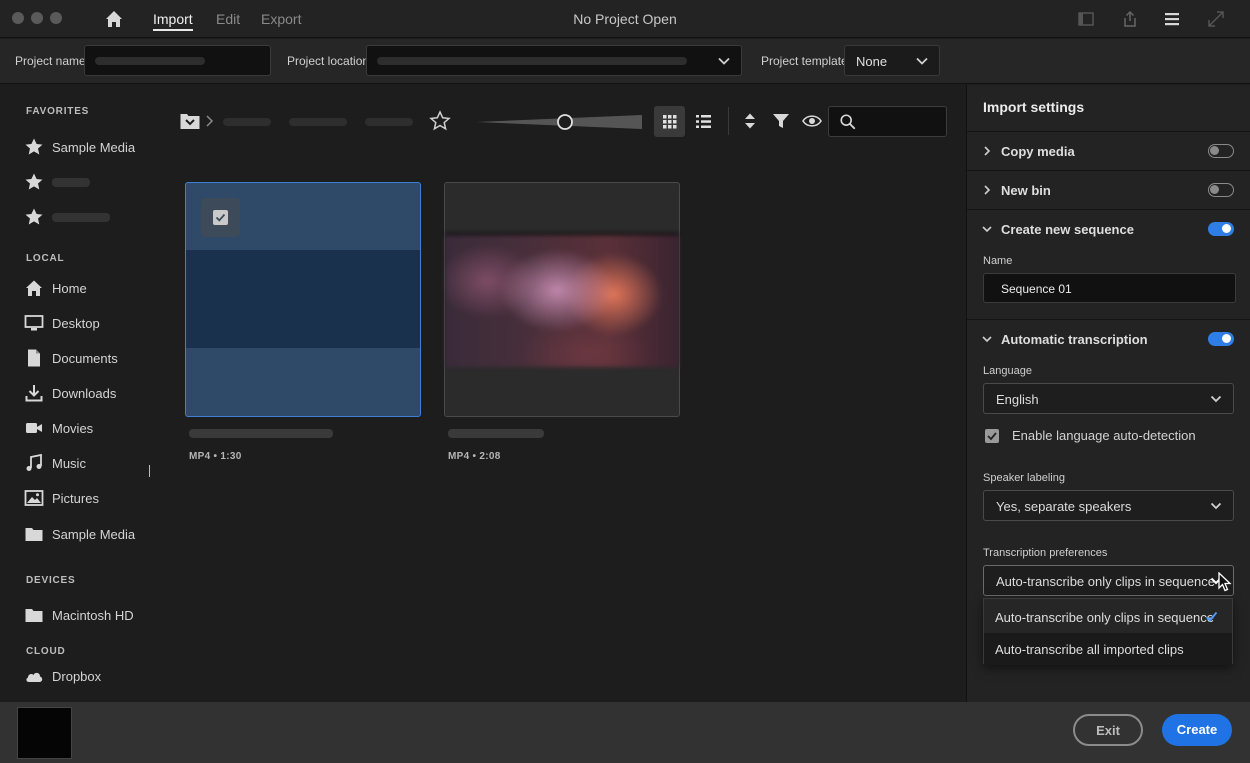  Describe the element at coordinates (34, 534) in the screenshot. I see `folder-icon` at that location.